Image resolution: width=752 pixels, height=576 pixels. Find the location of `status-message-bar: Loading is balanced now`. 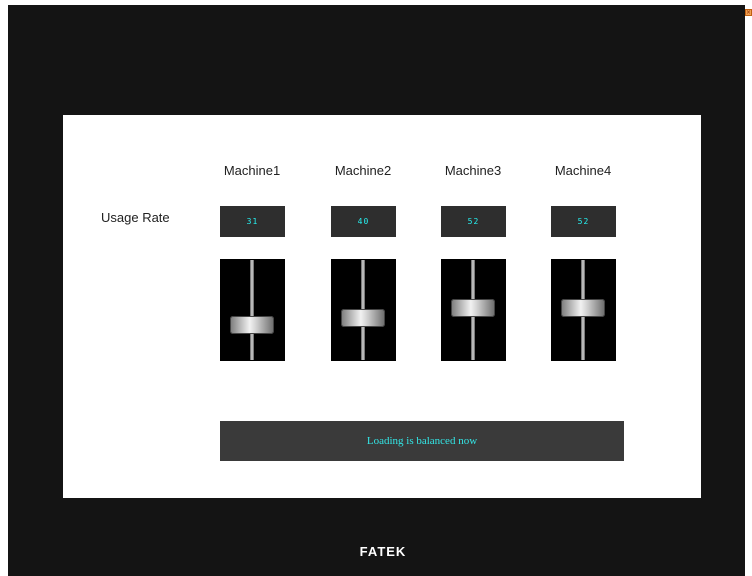

status-message-bar: Loading is balanced now is located at coordinates (422, 441).